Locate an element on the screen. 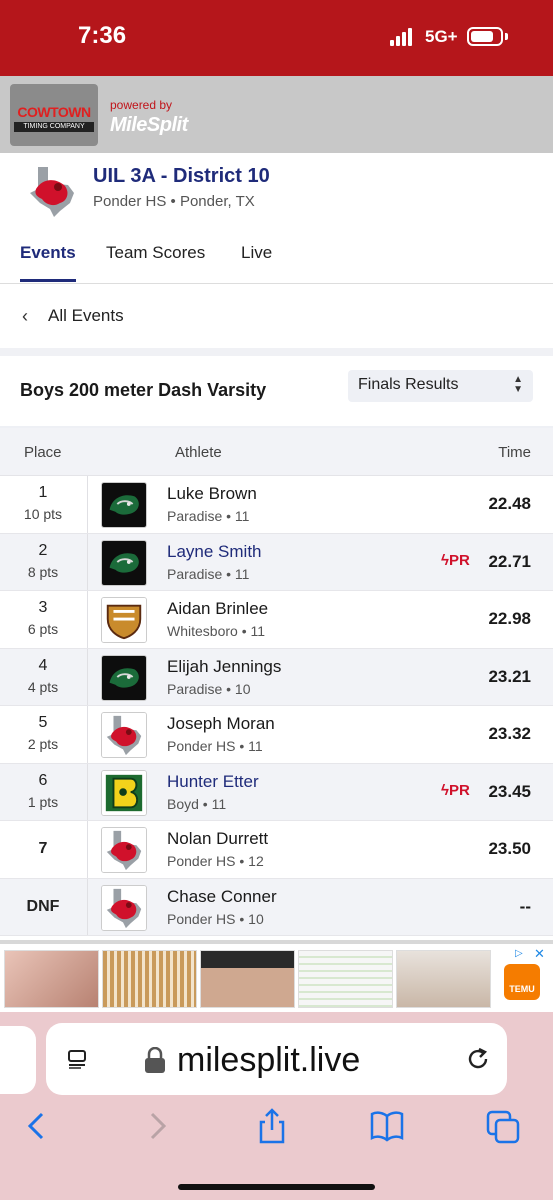 The width and height of the screenshot is (553, 1200). ad-info-icon: ▷ is located at coordinates (519, 953).